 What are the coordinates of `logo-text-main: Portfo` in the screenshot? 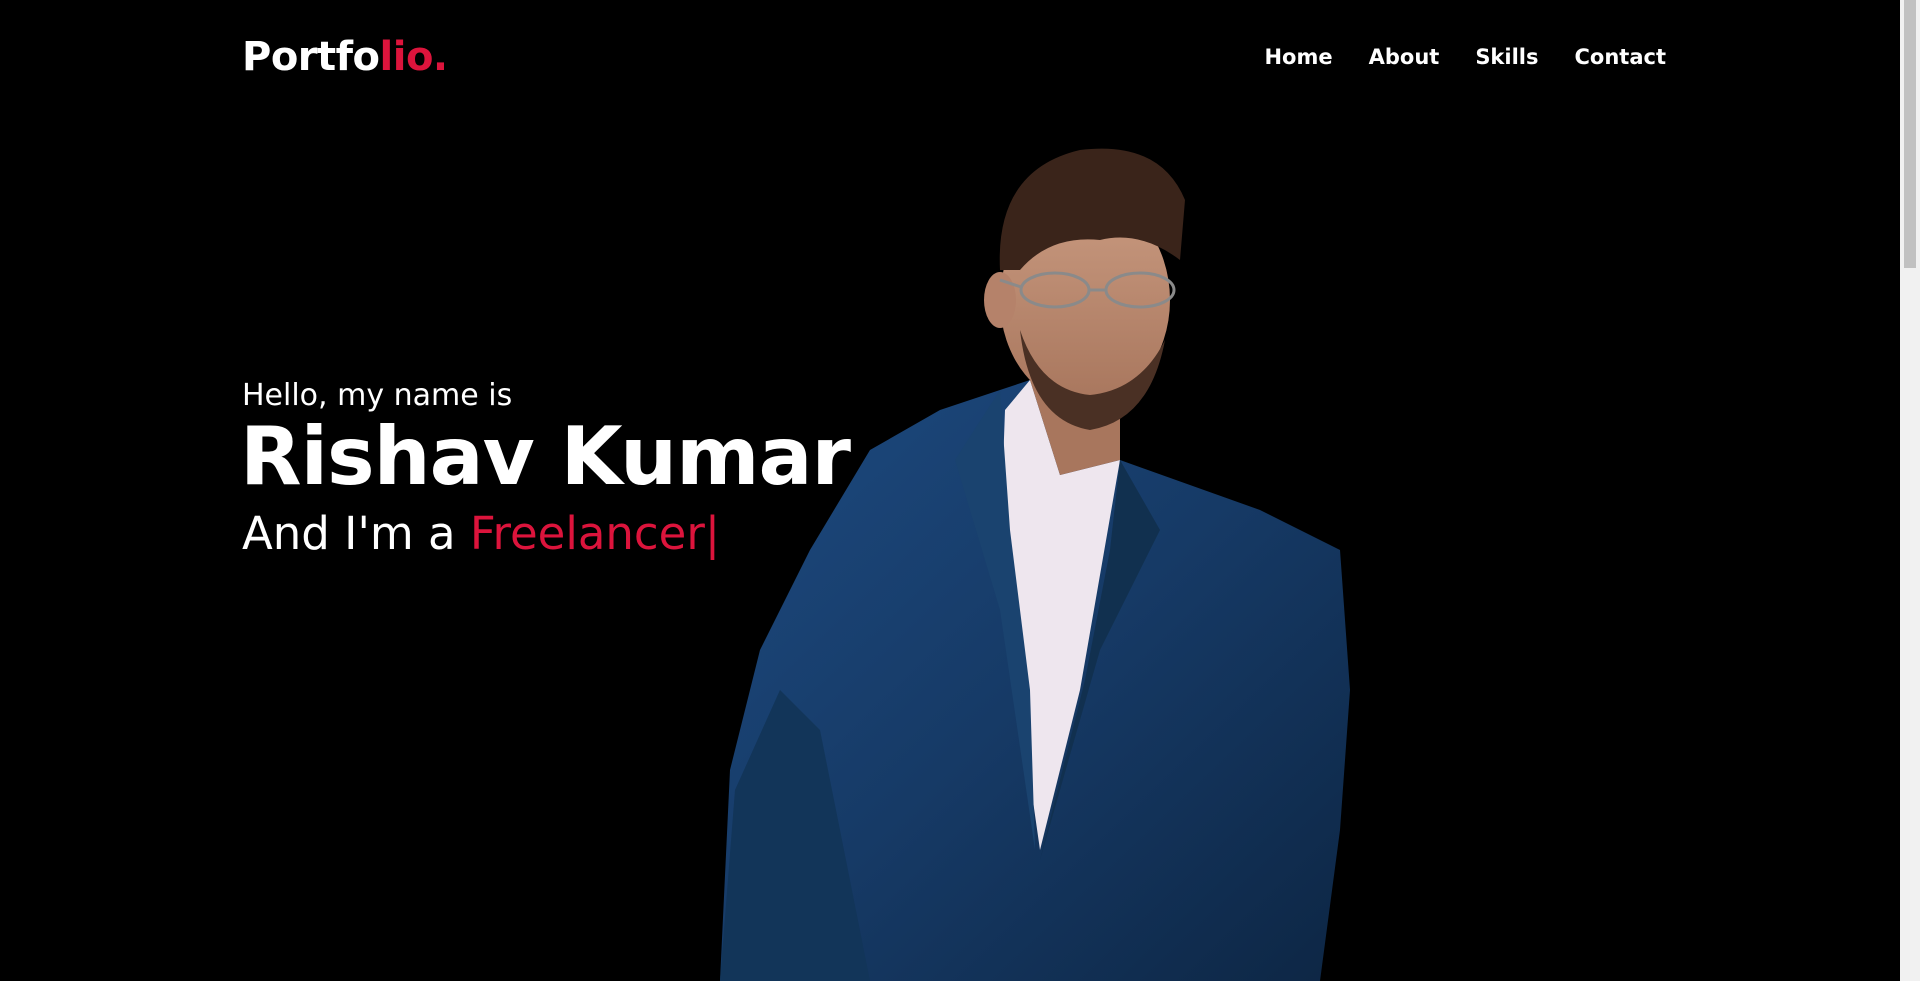 It's located at (311, 57).